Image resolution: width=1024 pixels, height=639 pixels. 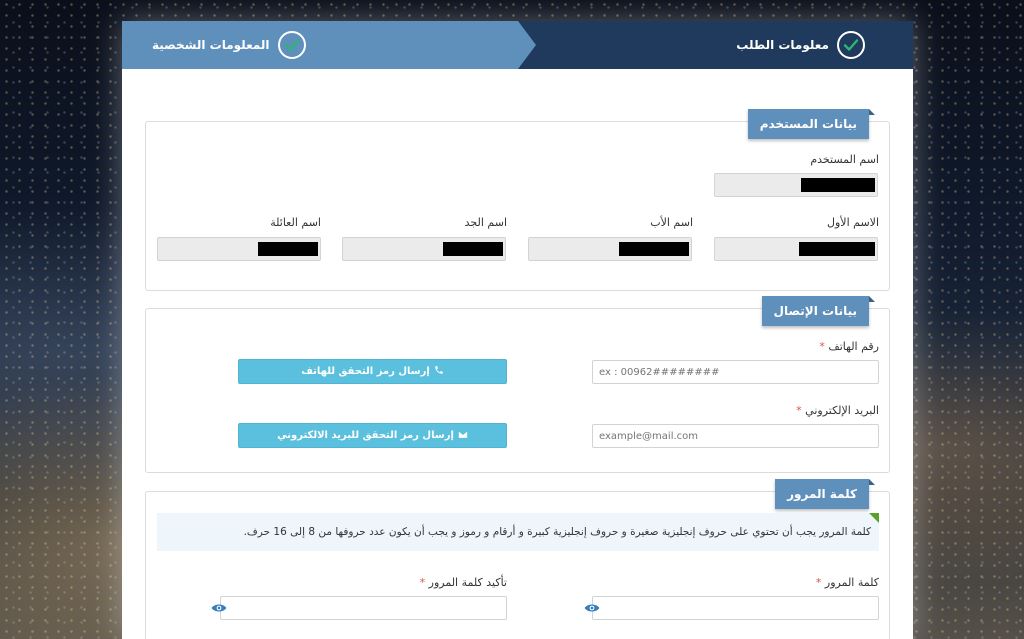 I want to click on section-title: بيانات الإتصال, so click(x=818, y=311).